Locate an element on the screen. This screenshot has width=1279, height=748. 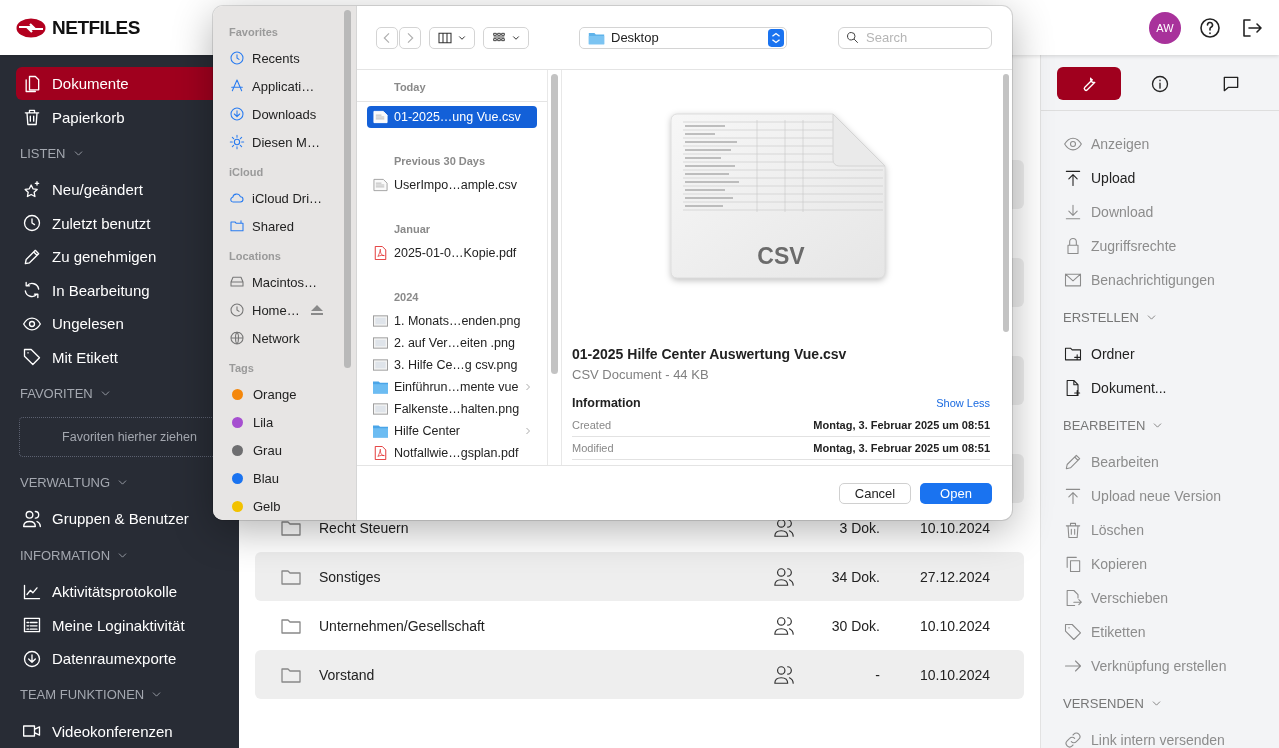
folder-name: Unternehmen/Gesellschaft is located at coordinates (402, 625).